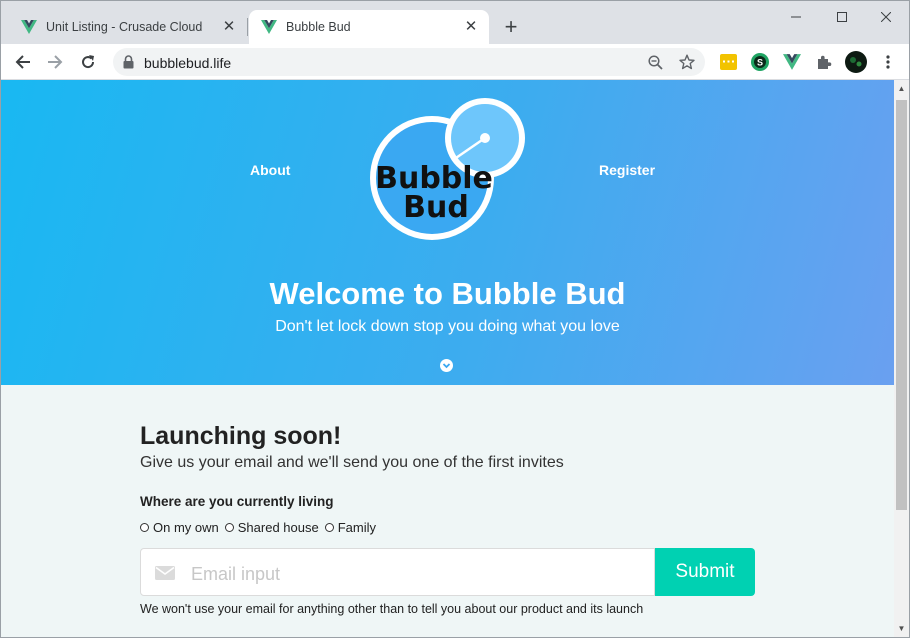 This screenshot has width=910, height=638. I want to click on scroll-down-button, so click(446, 365).